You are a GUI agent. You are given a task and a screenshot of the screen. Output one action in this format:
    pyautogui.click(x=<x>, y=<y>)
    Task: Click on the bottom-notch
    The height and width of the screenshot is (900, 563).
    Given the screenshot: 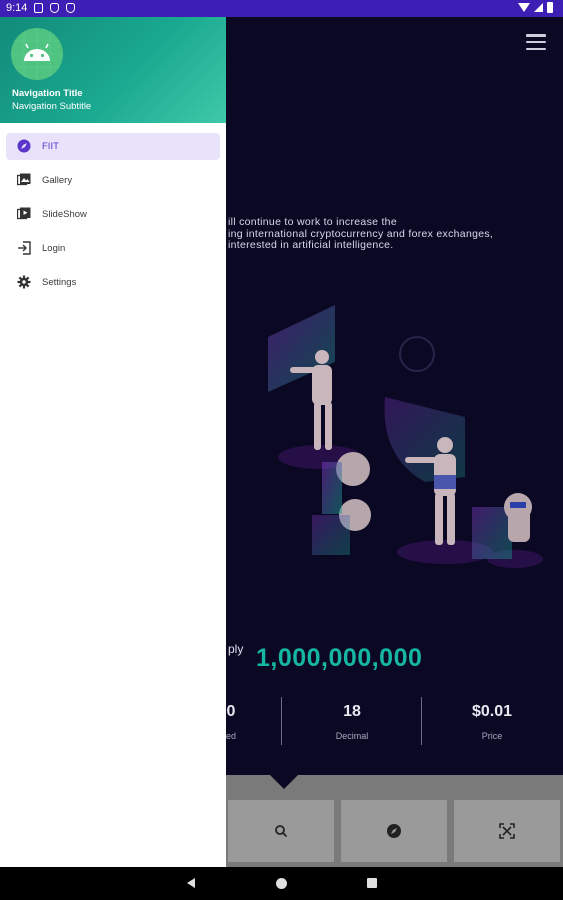 What is the action you would take?
    pyautogui.click(x=284, y=781)
    